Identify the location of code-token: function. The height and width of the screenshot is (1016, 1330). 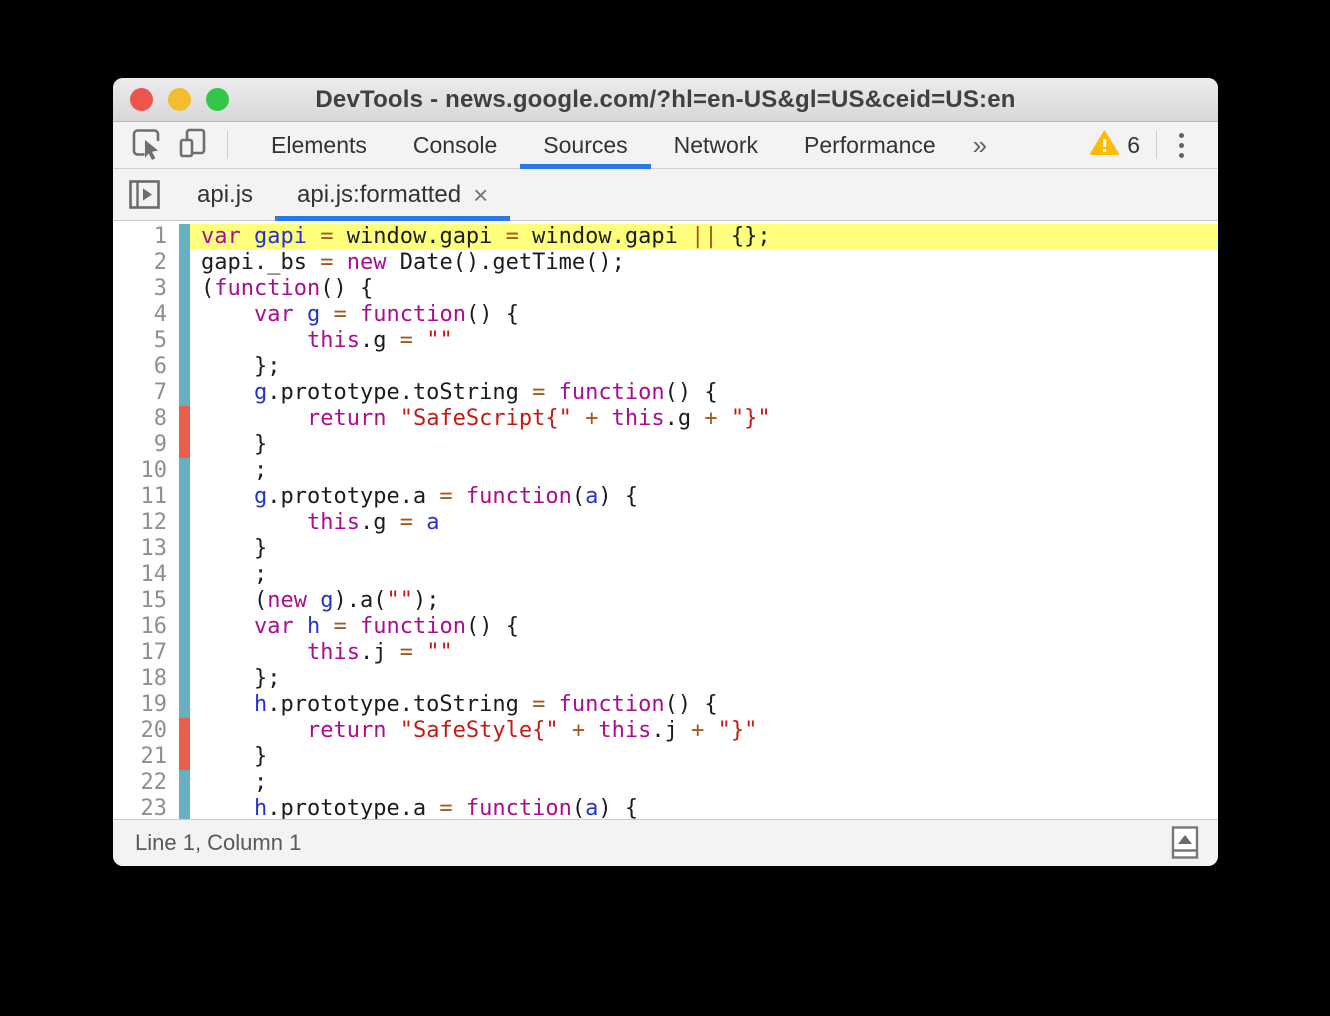
(518, 496).